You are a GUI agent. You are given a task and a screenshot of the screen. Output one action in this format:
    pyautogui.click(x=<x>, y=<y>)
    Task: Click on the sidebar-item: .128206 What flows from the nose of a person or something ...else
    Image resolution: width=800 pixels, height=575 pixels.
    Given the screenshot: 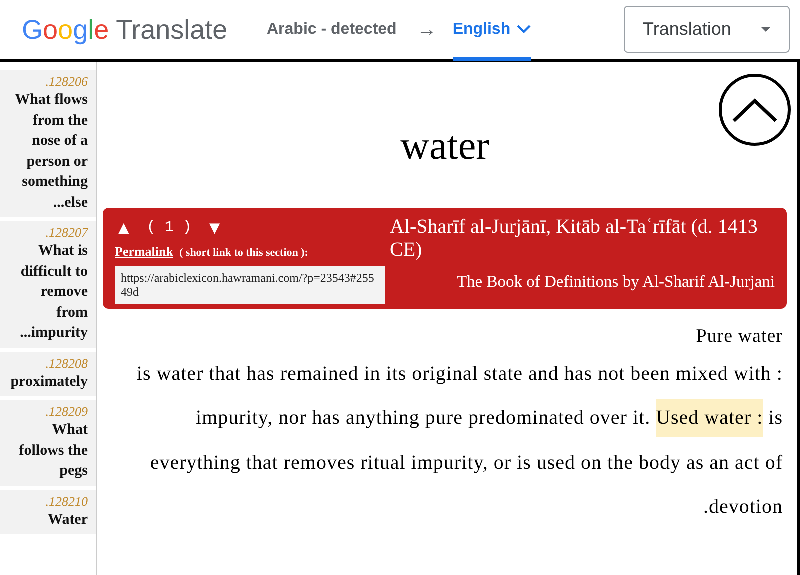 What is the action you would take?
    pyautogui.click(x=48, y=143)
    